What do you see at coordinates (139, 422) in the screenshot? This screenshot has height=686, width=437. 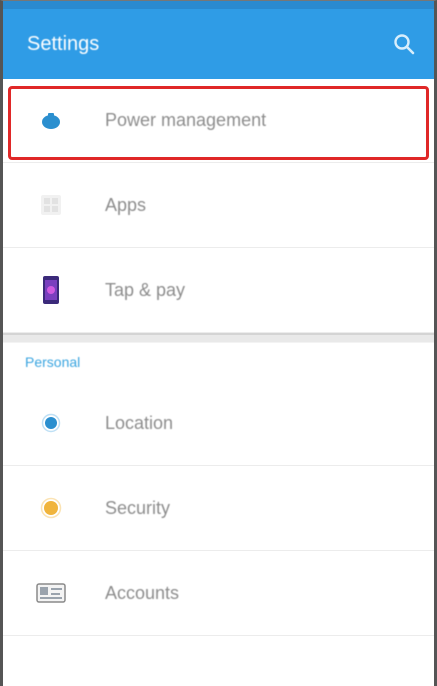 I see `list-item-label: Location` at bounding box center [139, 422].